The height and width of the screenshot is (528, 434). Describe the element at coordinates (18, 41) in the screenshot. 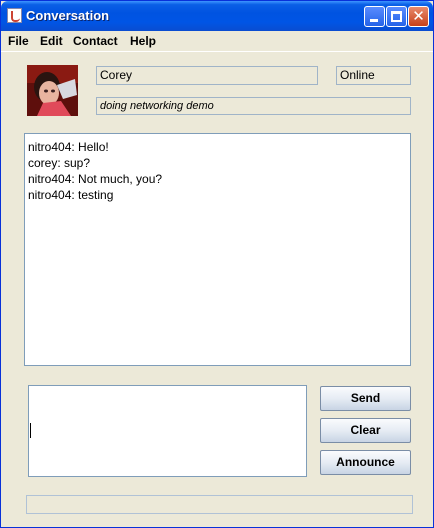

I see `menu-file: File` at that location.